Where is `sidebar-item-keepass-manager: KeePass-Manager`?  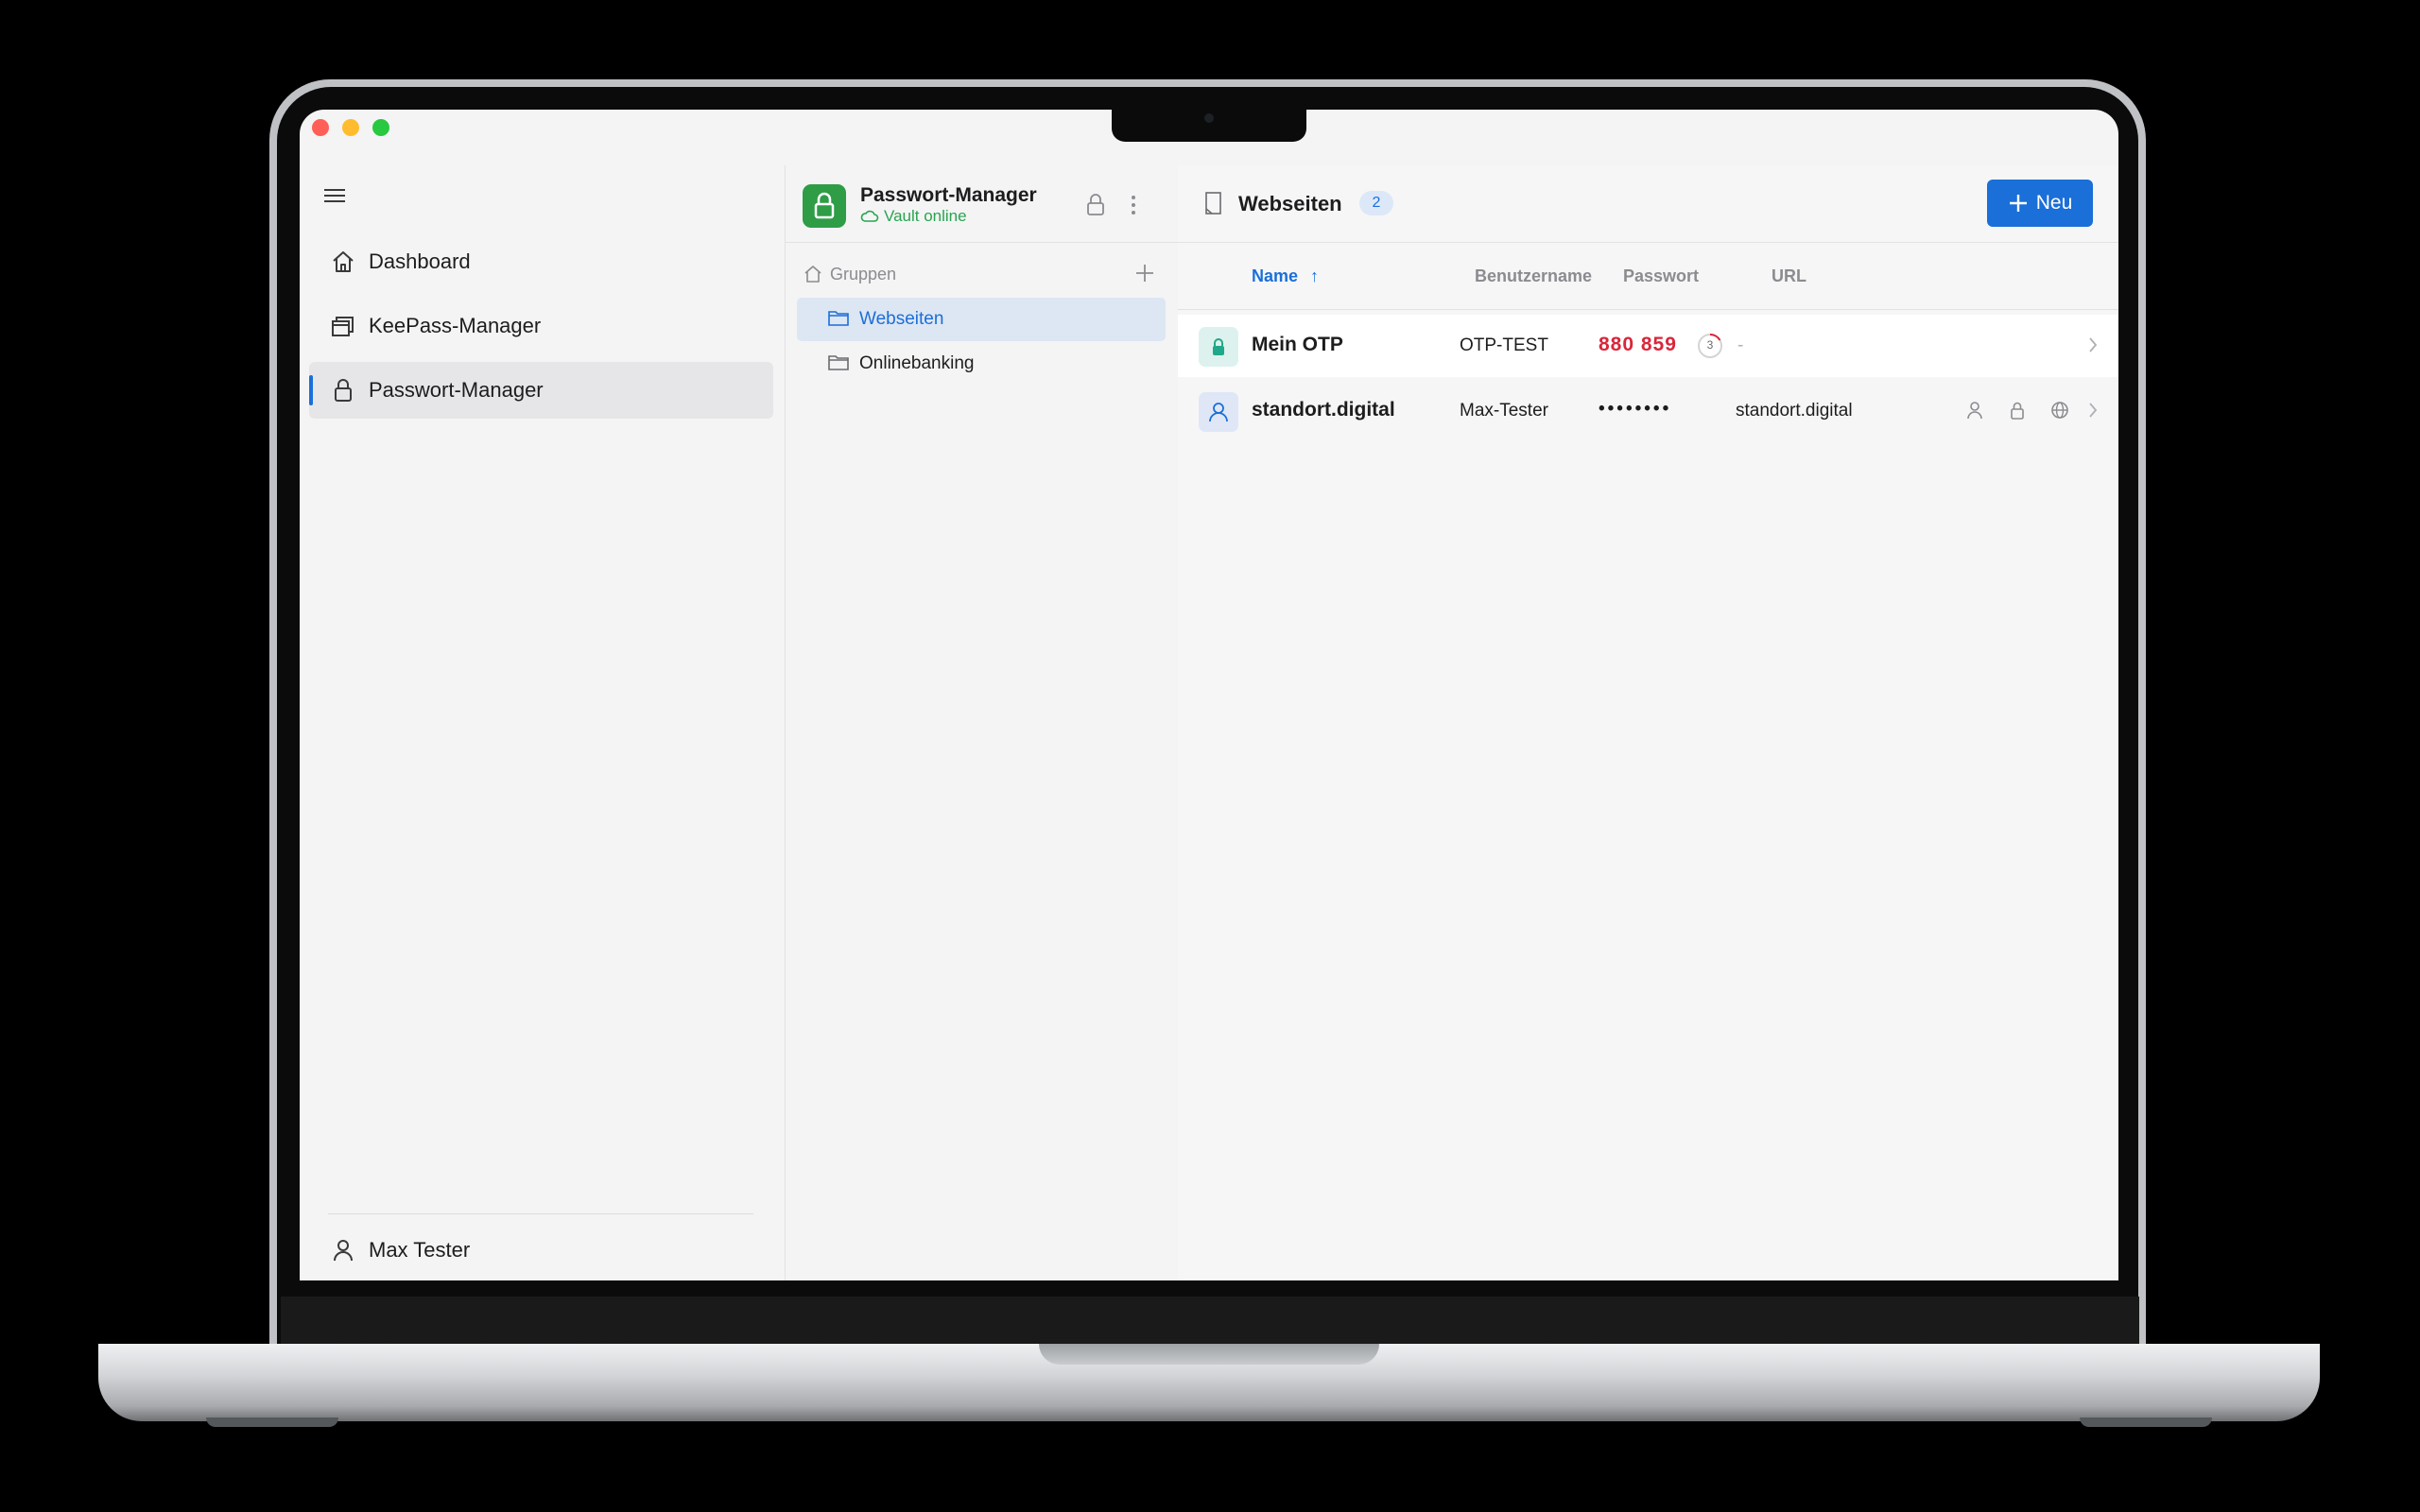
sidebar-item-keepass-manager: KeePass-Manager is located at coordinates (541, 326).